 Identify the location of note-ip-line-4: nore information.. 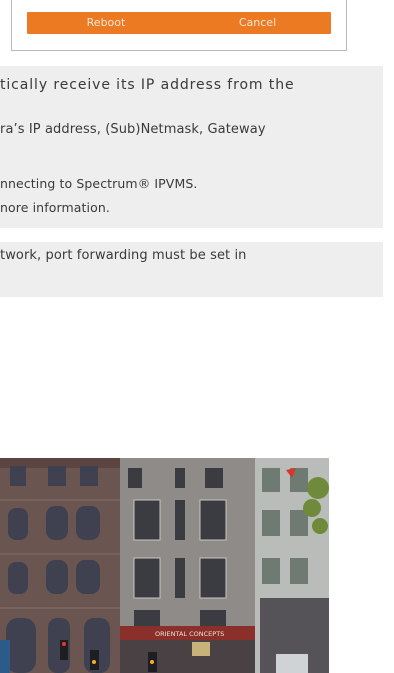
(55, 207).